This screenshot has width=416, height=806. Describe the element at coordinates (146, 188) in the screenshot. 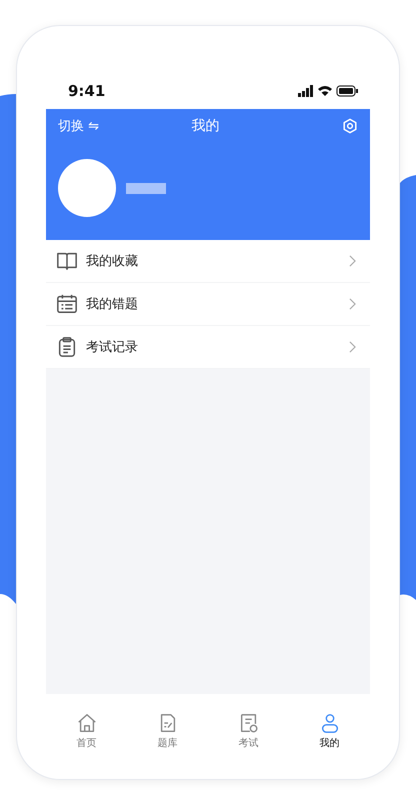

I see `redacted-name` at that location.